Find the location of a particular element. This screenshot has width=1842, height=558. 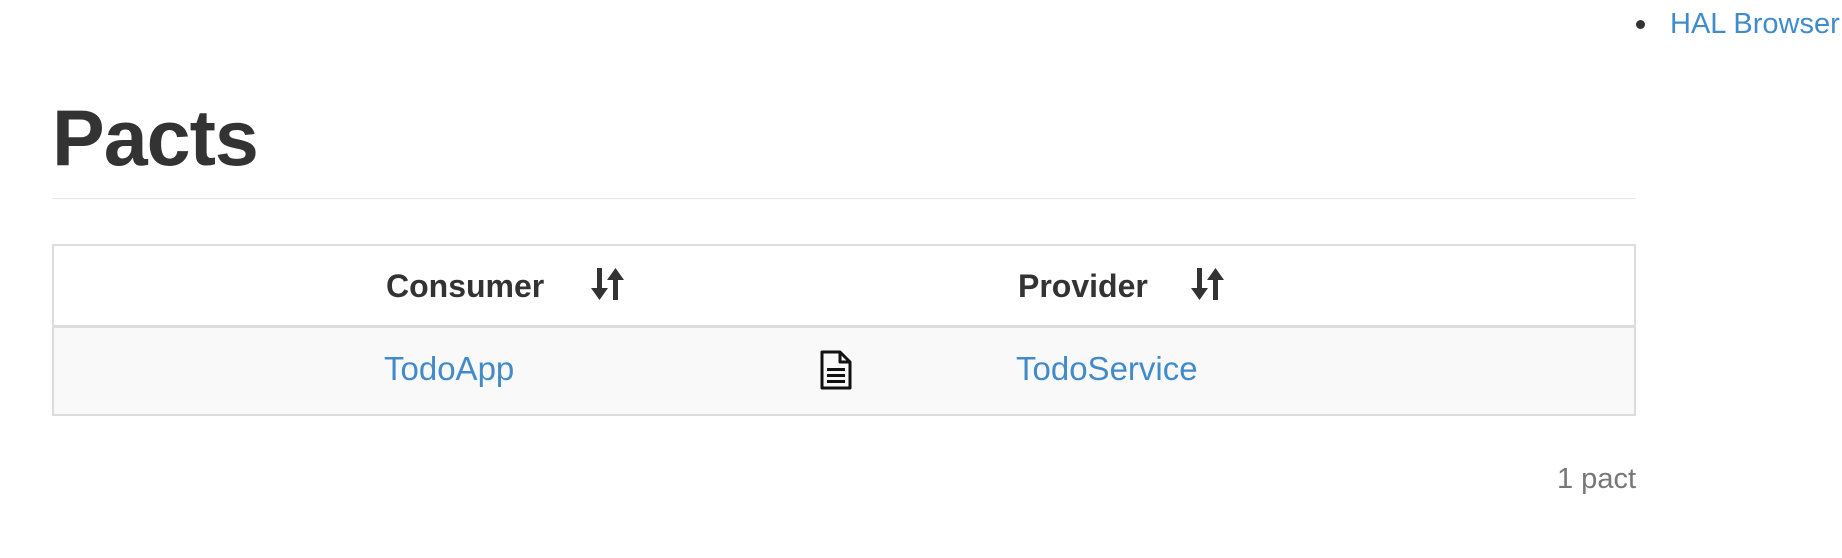

bullet-icon is located at coordinates (1640, 24).